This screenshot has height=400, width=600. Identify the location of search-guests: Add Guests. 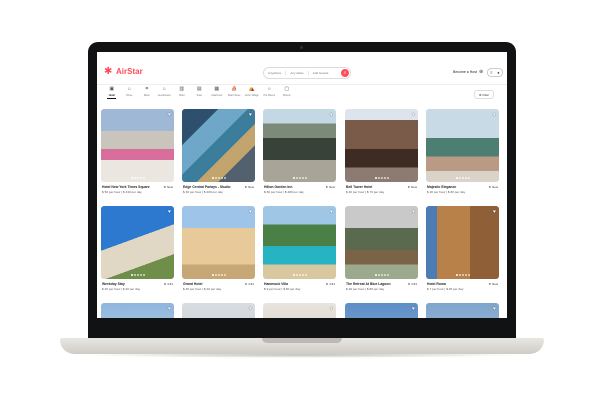
(321, 73).